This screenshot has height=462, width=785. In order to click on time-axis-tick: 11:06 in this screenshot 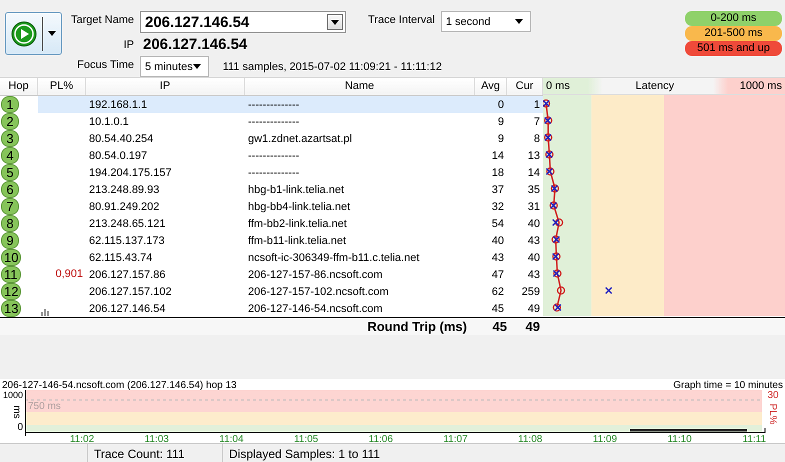, I will do `click(380, 438)`.